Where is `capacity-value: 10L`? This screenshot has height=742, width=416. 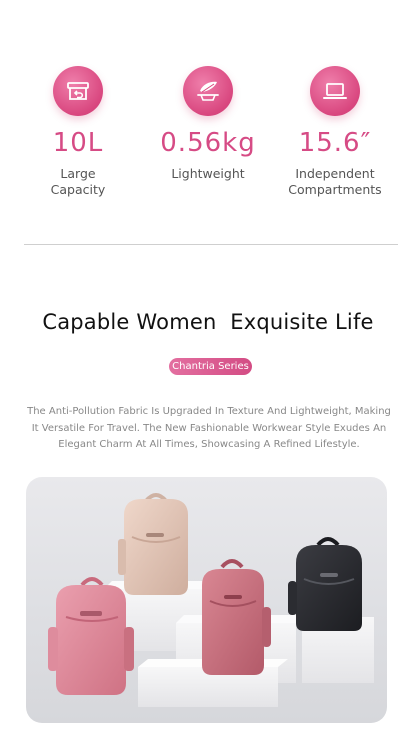
capacity-value: 10L is located at coordinates (78, 143).